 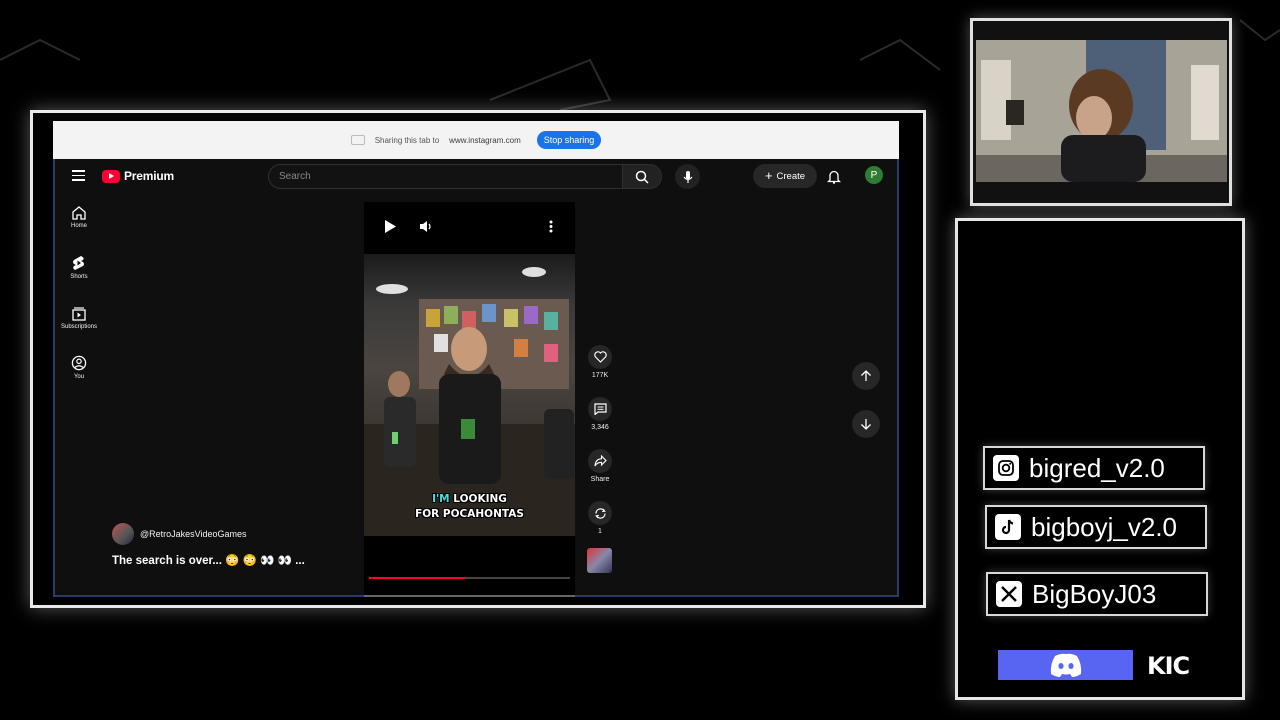 I want to click on account-avatar: P, so click(x=874, y=175).